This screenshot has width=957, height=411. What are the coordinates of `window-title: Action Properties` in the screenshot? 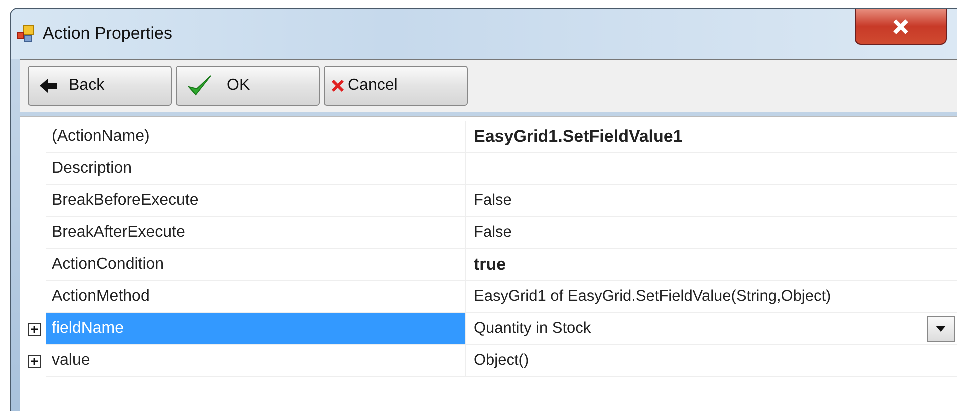 It's located at (107, 34).